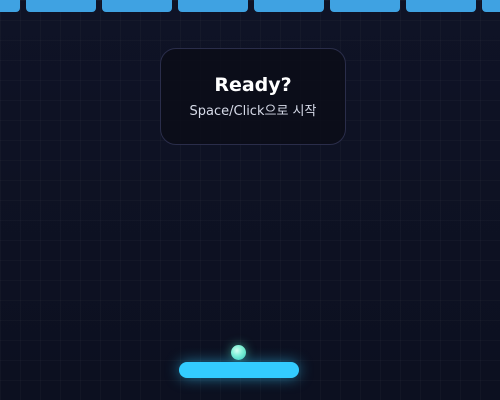 This screenshot has width=500, height=400. Describe the element at coordinates (250, 7) in the screenshot. I see `brick-row` at that location.